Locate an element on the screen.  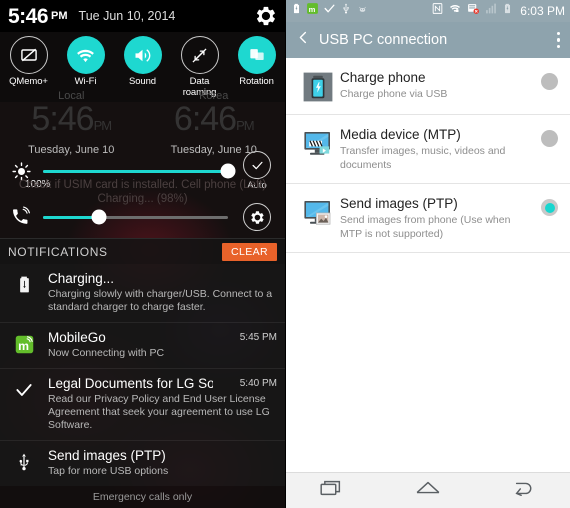
option-title: Media device (MTP) is located at coordinates (400, 134).